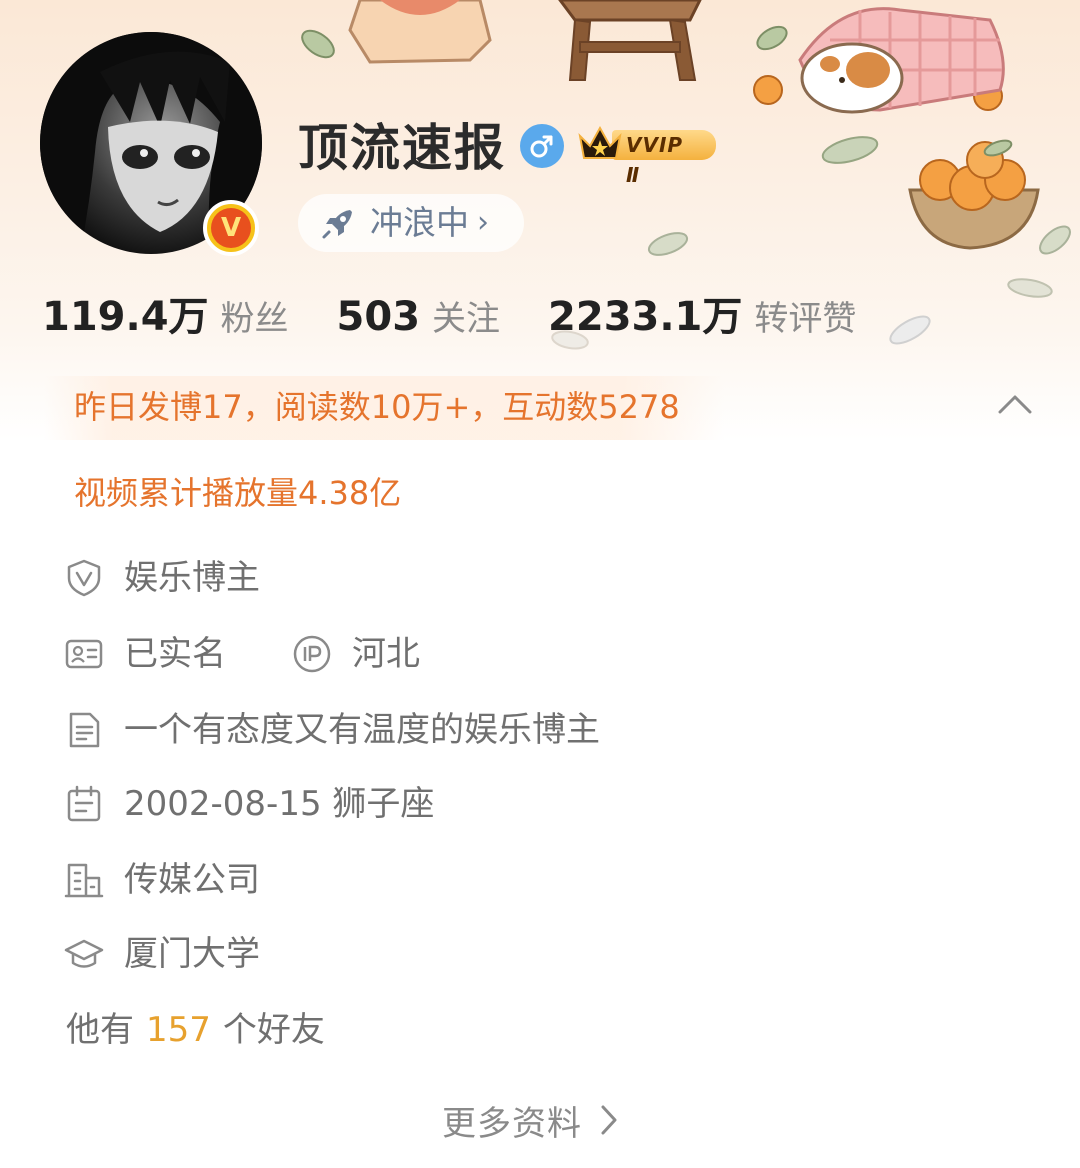 This screenshot has width=1080, height=1168. I want to click on friends-count: 157, so click(178, 1030).